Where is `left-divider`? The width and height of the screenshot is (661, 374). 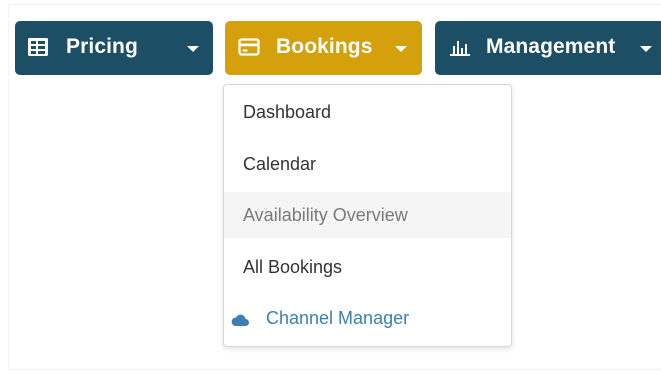
left-divider is located at coordinates (8, 186).